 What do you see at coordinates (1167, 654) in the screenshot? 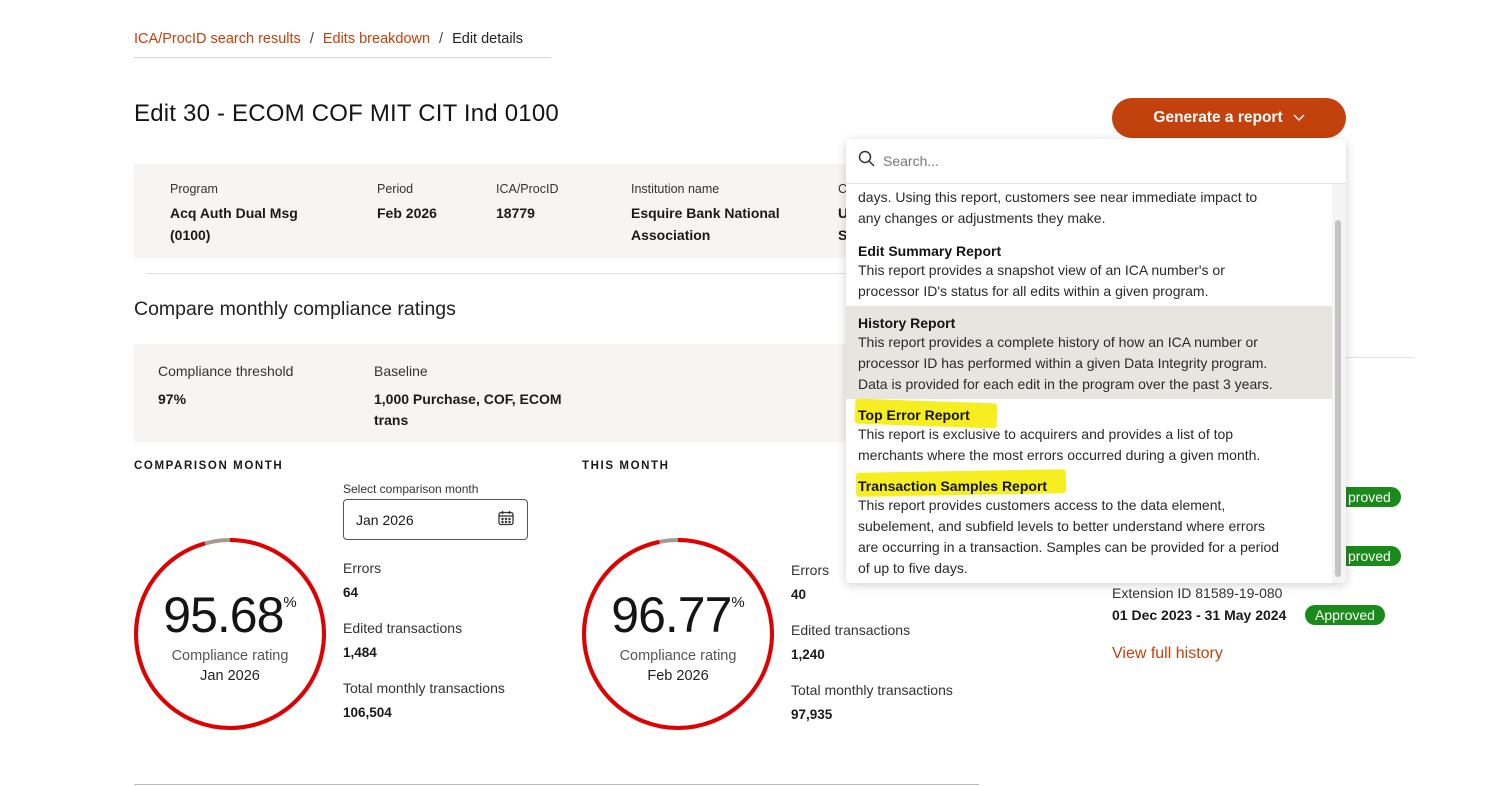
I see `view-full-history-link: View full history` at bounding box center [1167, 654].